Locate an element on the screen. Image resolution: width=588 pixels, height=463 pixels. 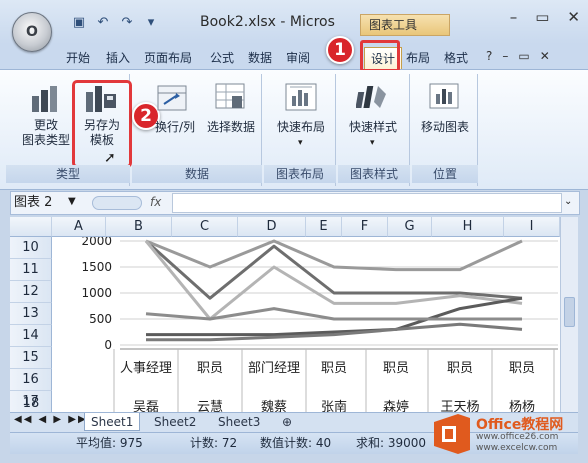
tab-data: 数据 is located at coordinates (260, 58).